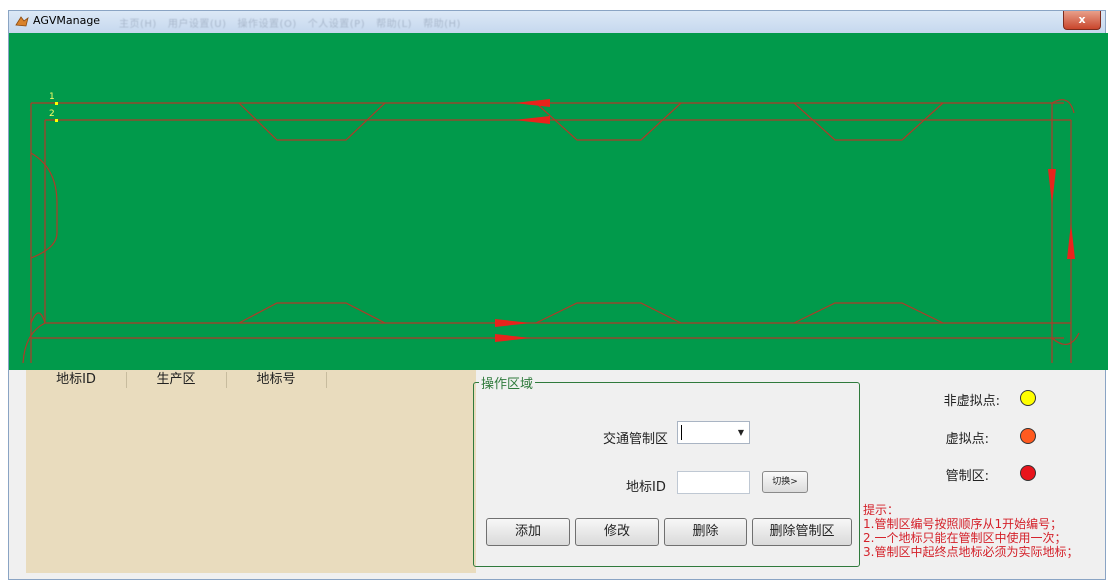  Describe the element at coordinates (971, 401) in the screenshot. I see `legend-real-point-label: 非虚拟点:` at that location.